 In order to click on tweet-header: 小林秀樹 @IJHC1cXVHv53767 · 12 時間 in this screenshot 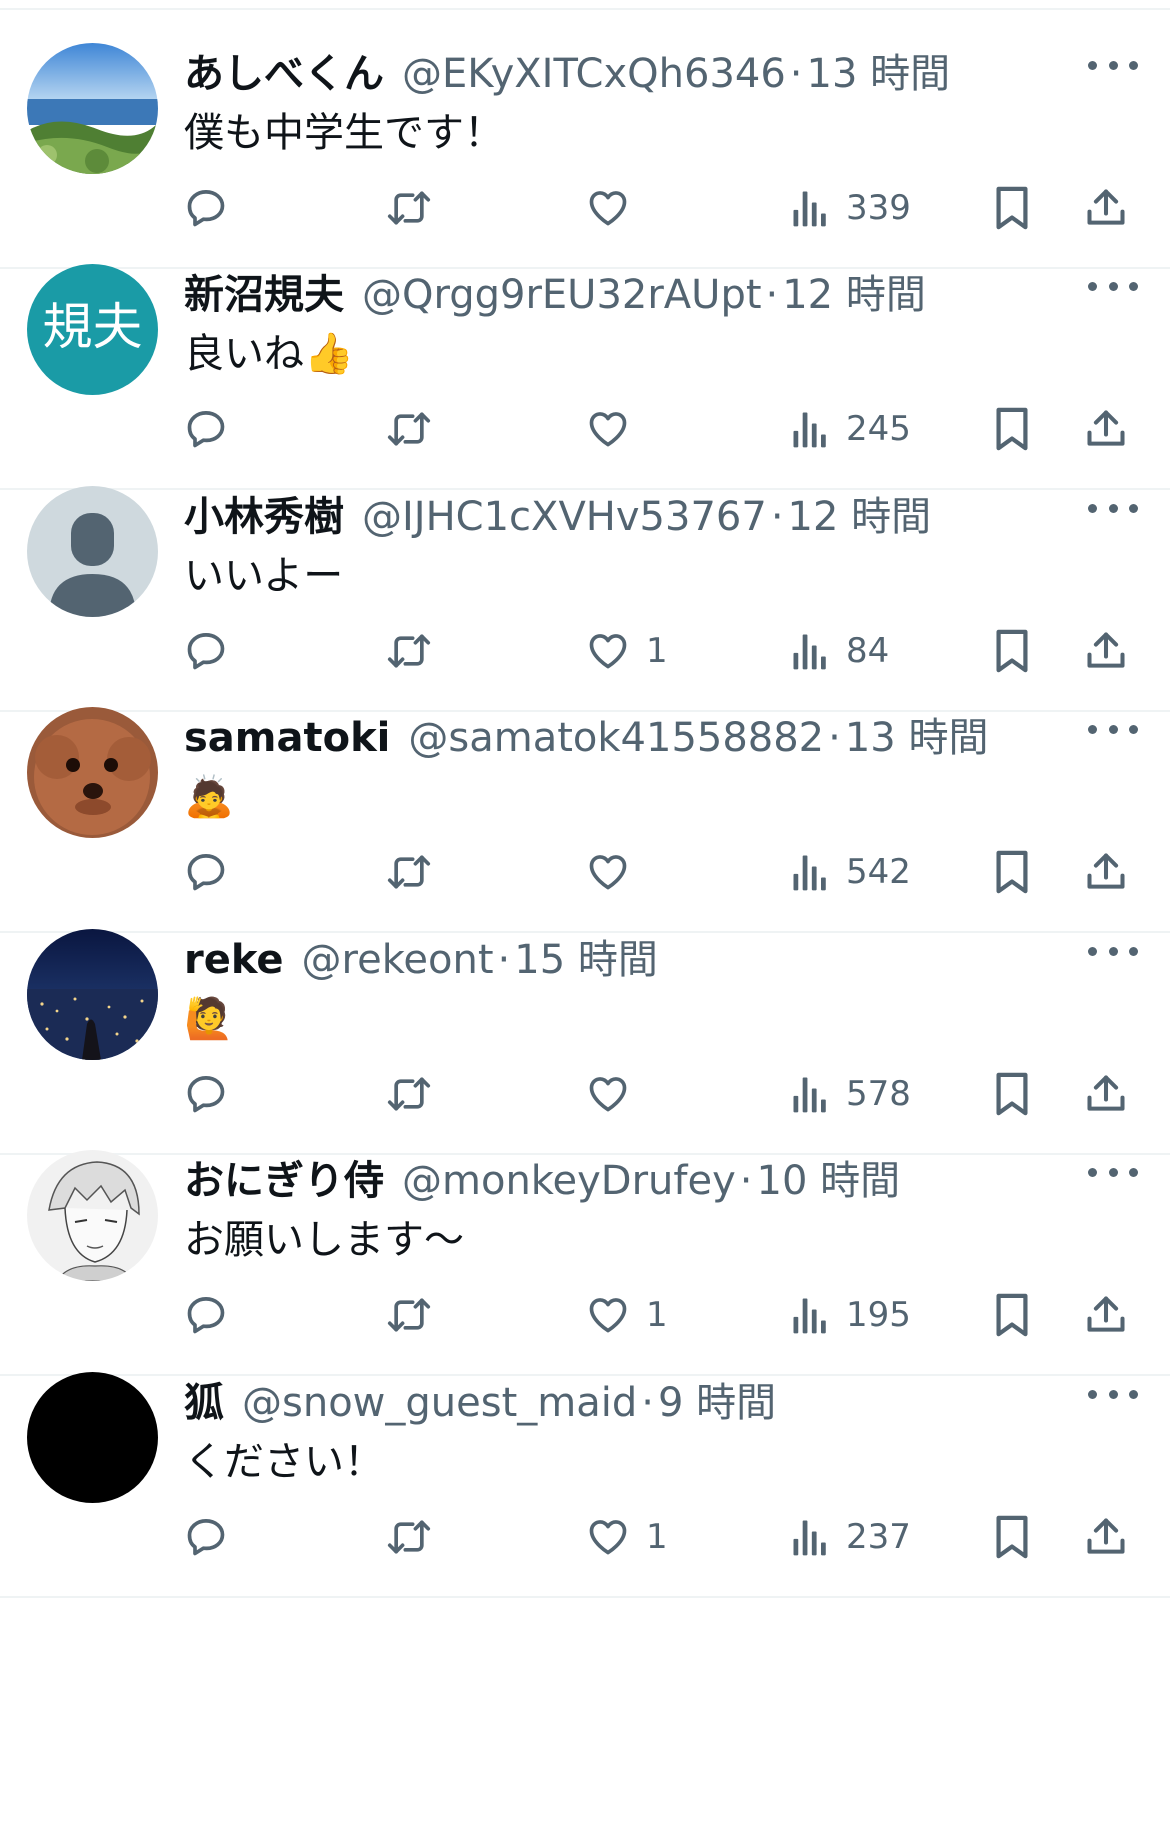, I will do `click(634, 514)`.